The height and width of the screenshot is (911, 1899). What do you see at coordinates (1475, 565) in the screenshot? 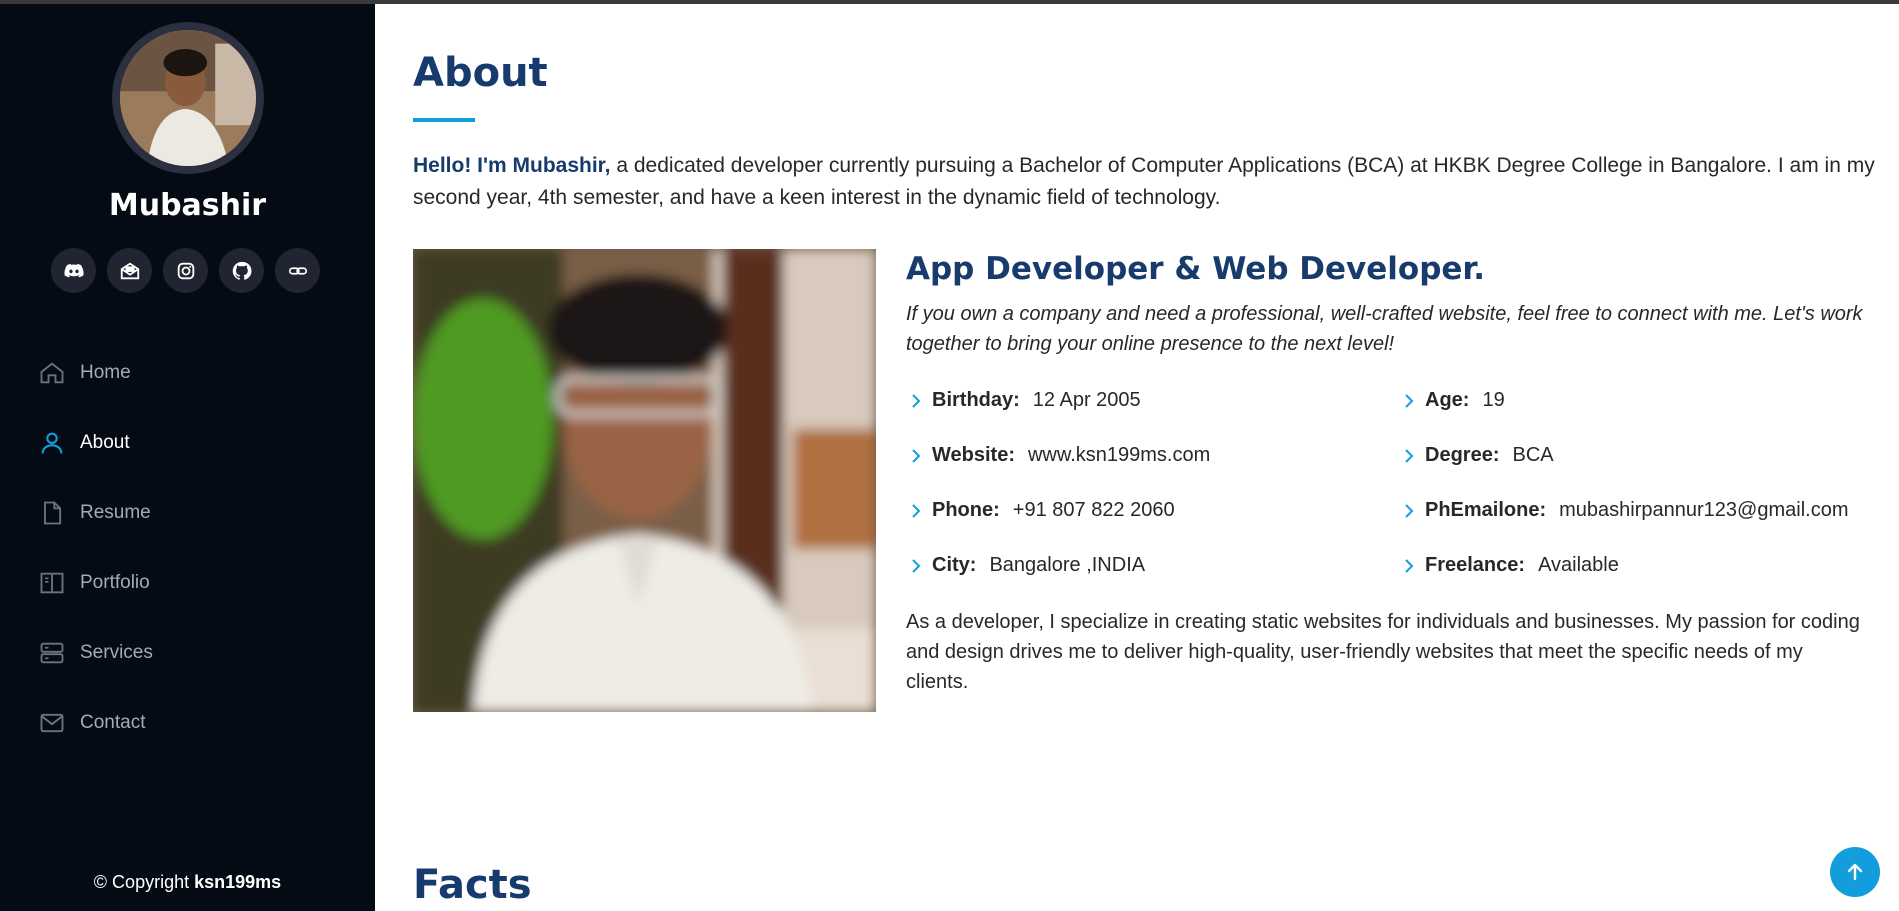
I see `info-key: Freelance:` at bounding box center [1475, 565].